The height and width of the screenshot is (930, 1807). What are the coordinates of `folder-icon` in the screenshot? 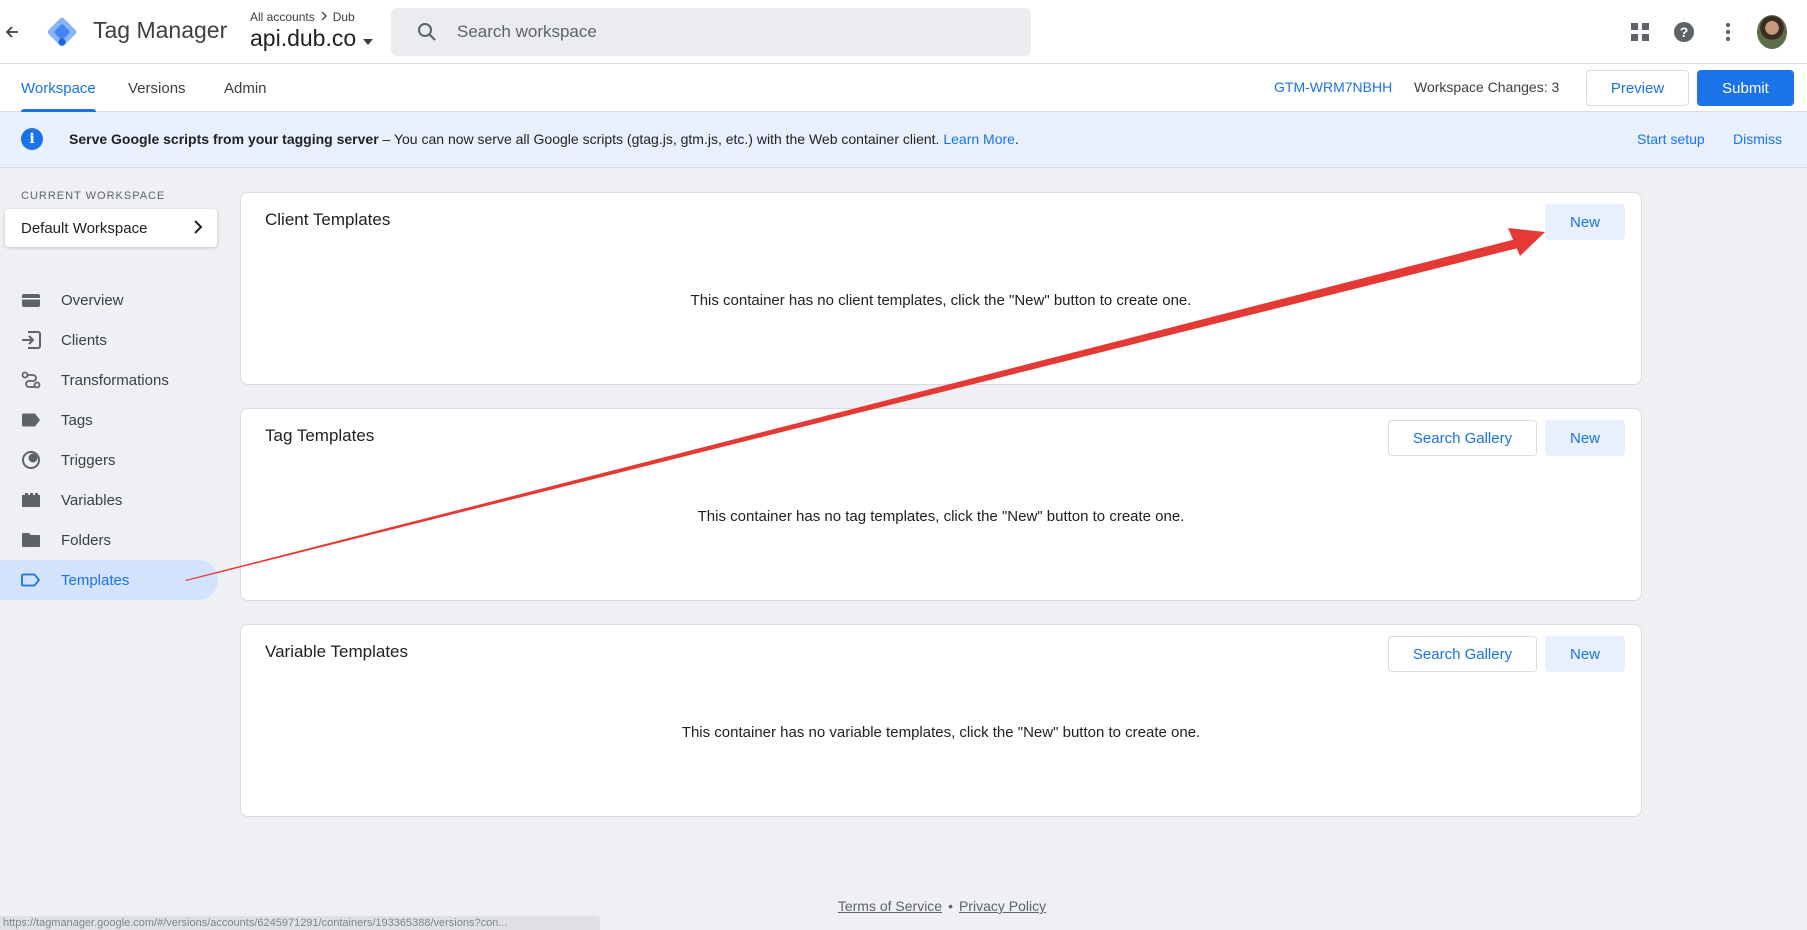 It's located at (31, 540).